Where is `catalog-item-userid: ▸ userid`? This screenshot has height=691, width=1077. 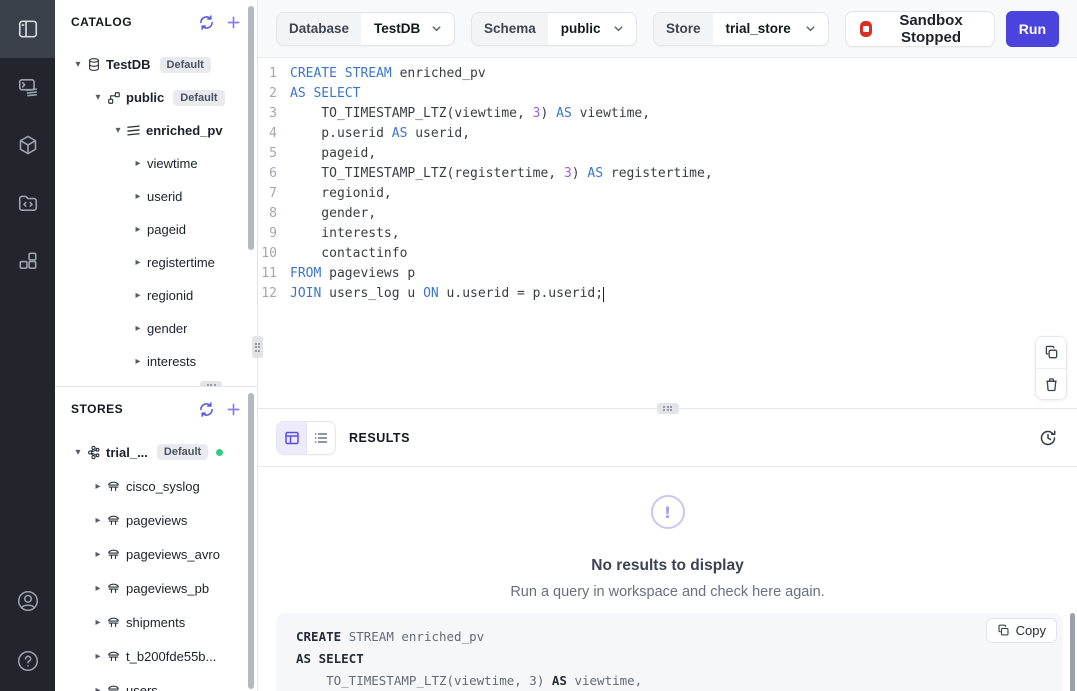
catalog-item-userid: ▸ userid is located at coordinates (156, 196).